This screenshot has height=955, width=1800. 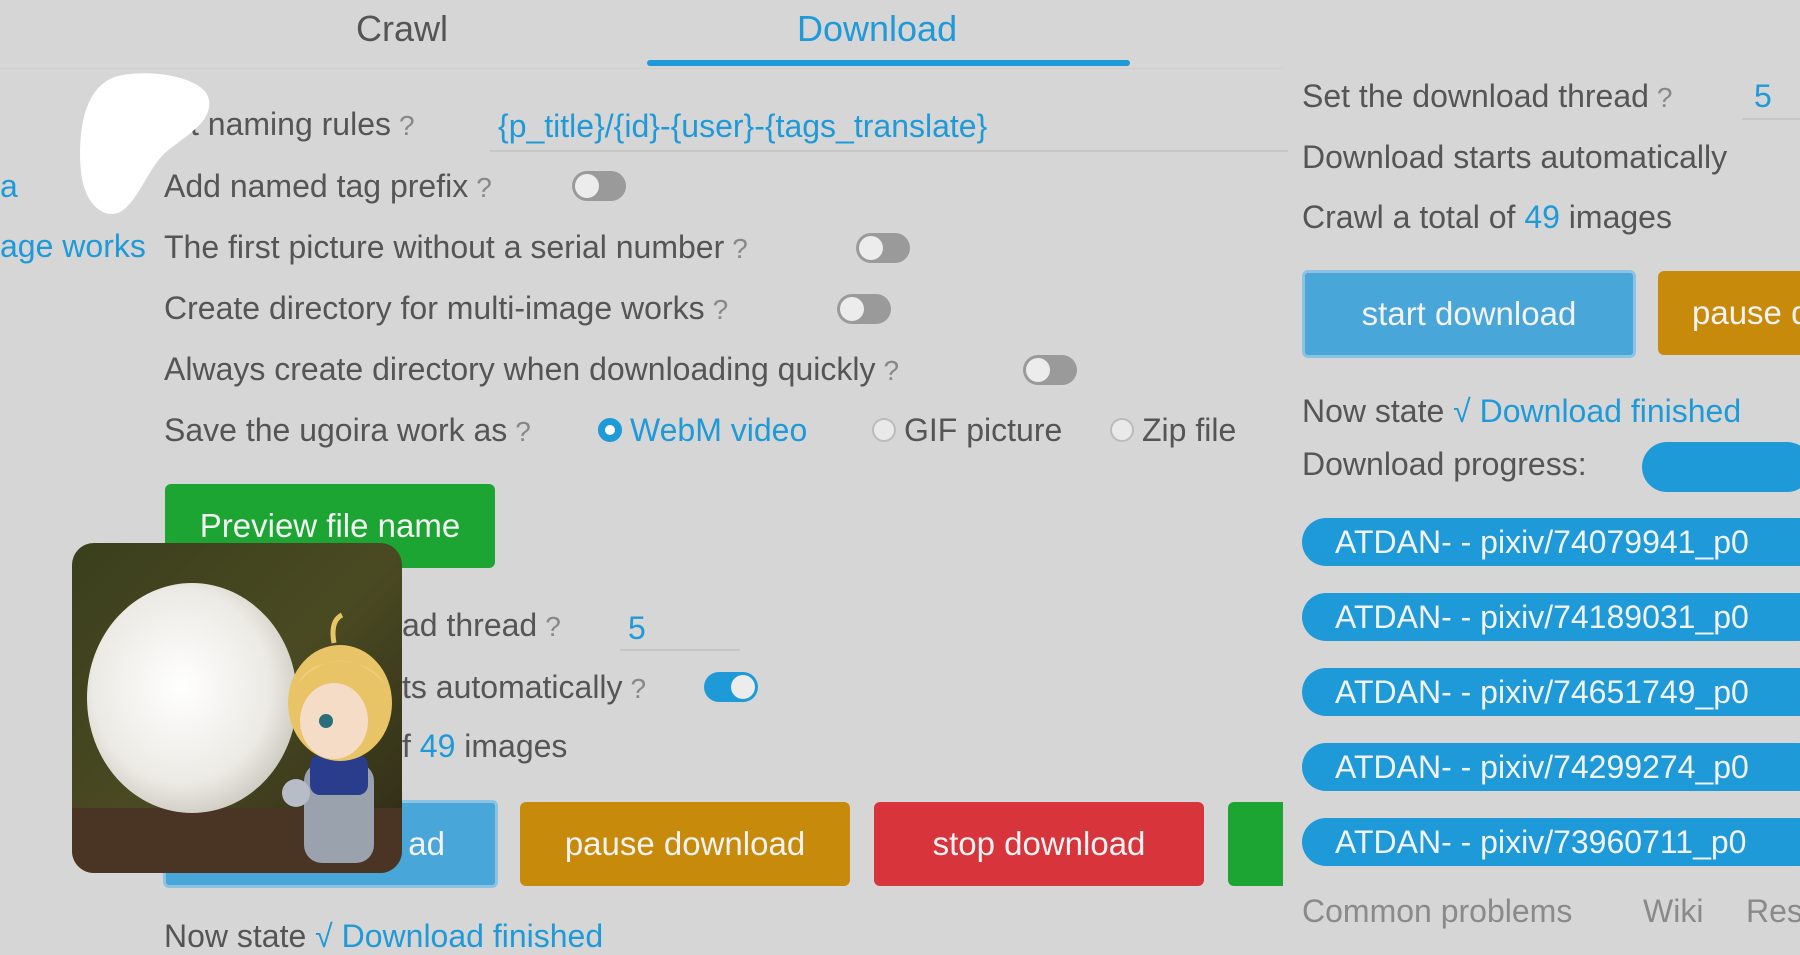 I want to click on total-suffix-left: images, so click(x=516, y=746).